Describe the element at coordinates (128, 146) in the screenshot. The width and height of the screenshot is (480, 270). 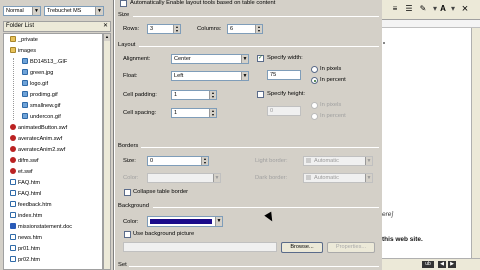
I see `borders-group-label: Borders` at that location.